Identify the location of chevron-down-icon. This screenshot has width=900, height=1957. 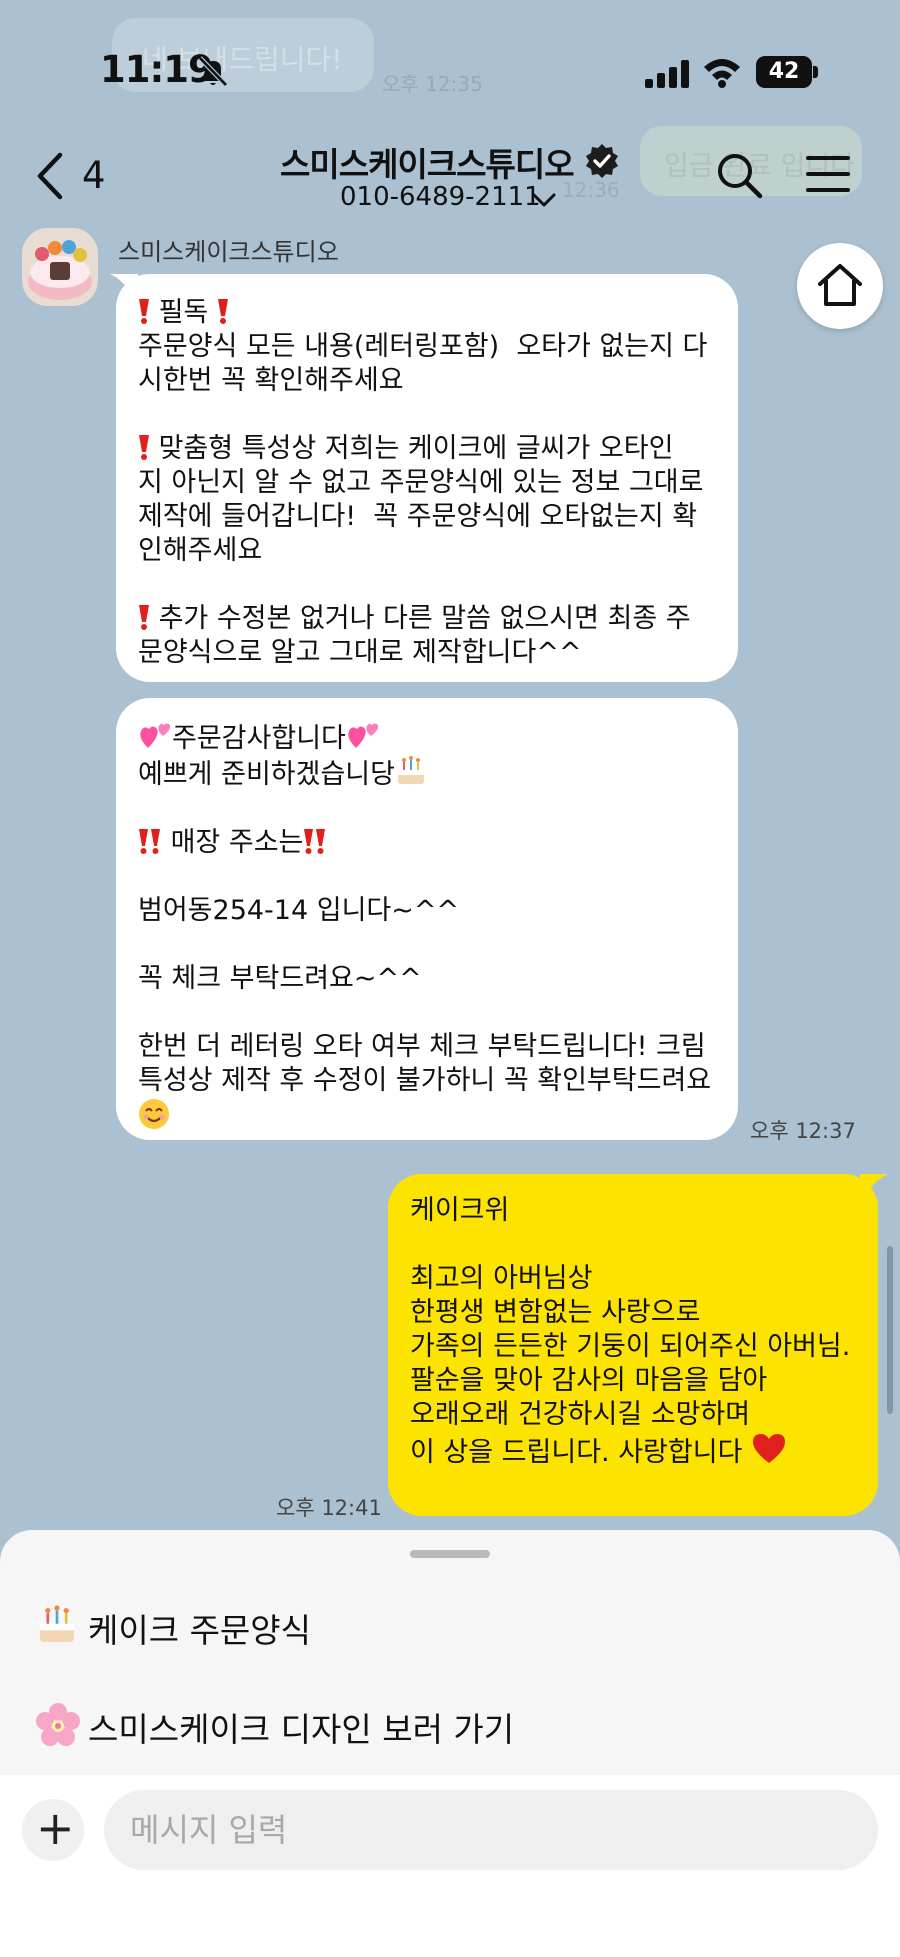
(544, 200).